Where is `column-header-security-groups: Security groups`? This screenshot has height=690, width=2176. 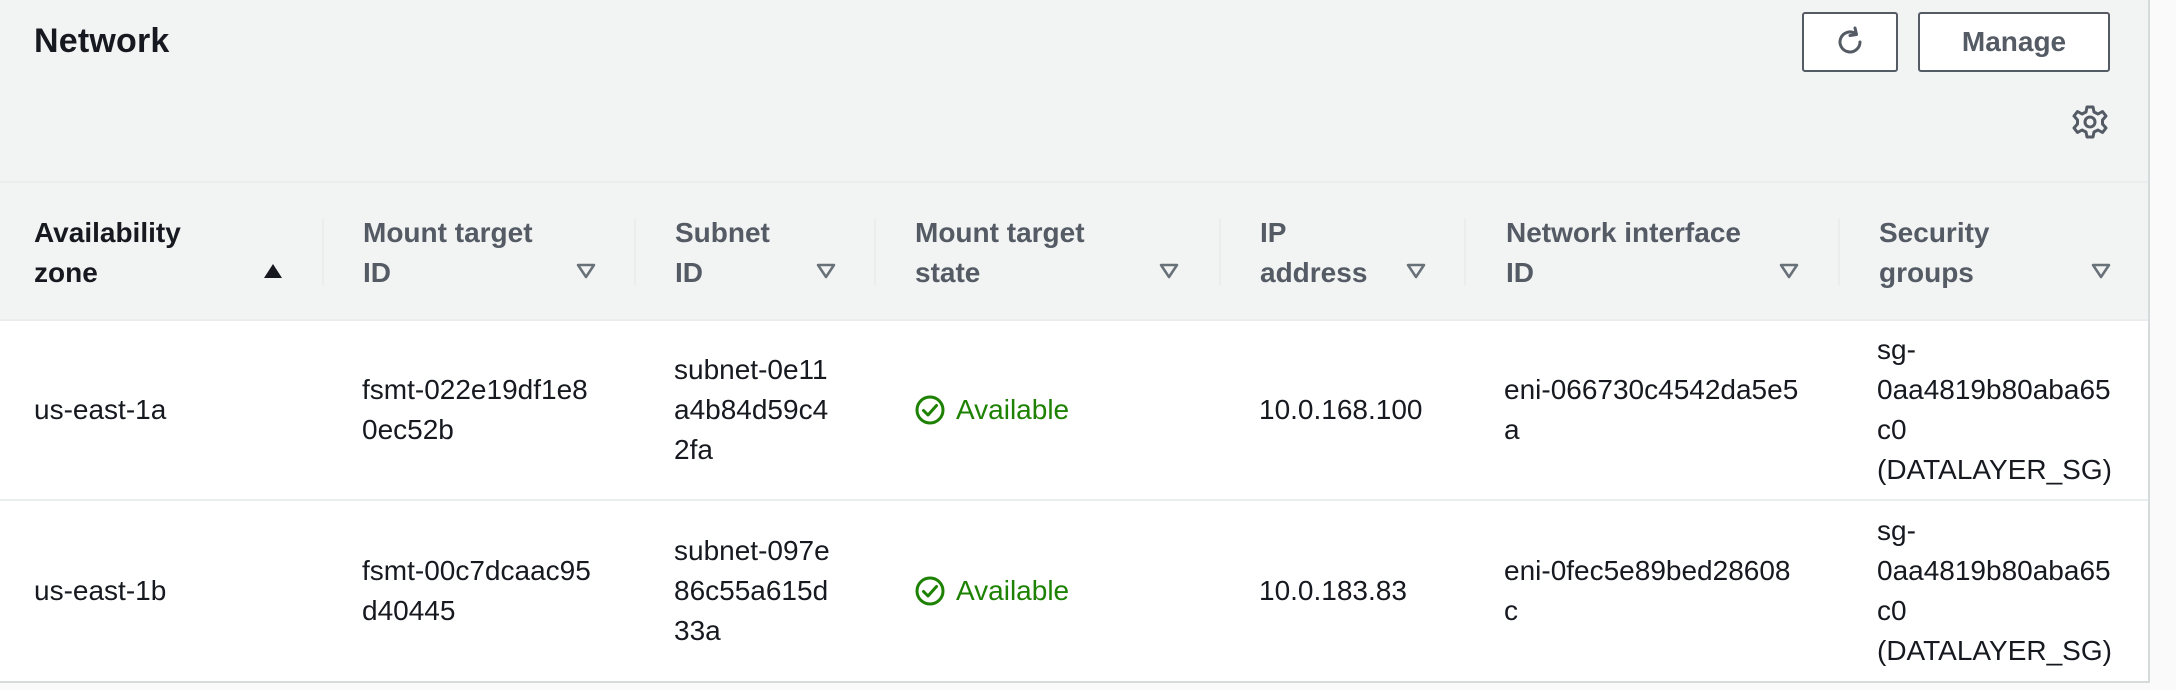 column-header-security-groups: Security groups is located at coordinates (1999, 251).